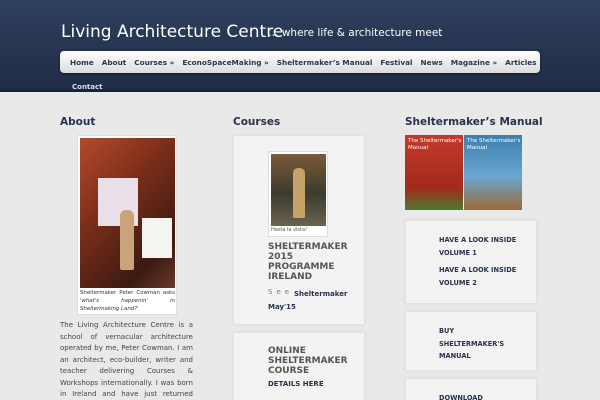  What do you see at coordinates (479, 344) in the screenshot?
I see `manual-link-buy: BUY SHELTERMAKER'S MANUAL` at bounding box center [479, 344].